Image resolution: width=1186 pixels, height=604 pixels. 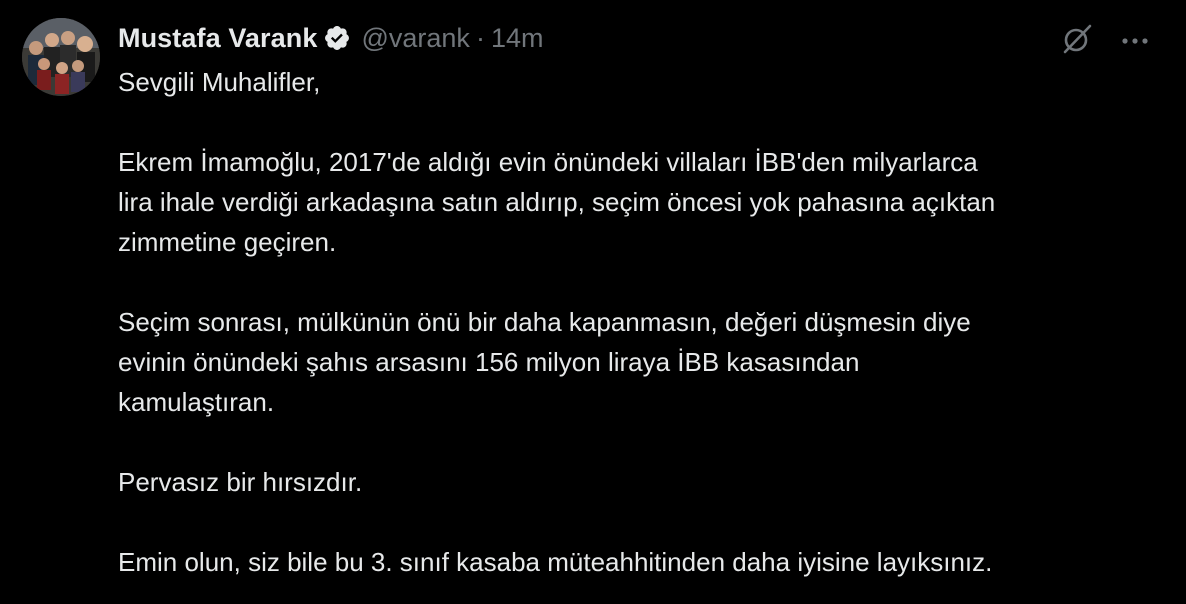 I want to click on avatar-photo, so click(x=61, y=57).